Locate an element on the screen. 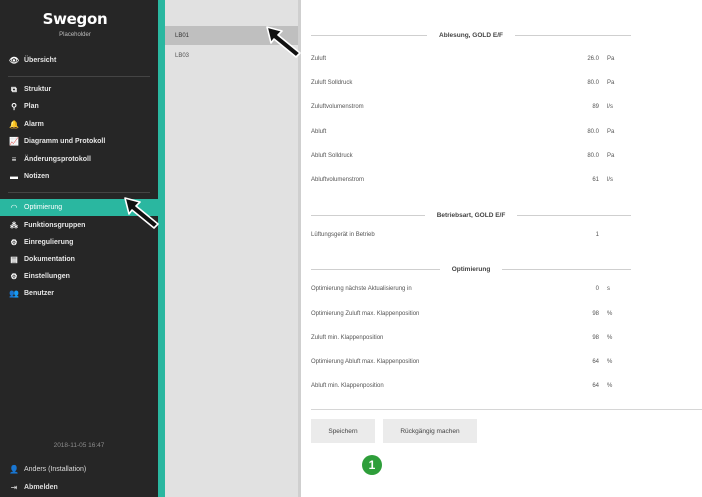 This screenshot has width=702, height=497. sidebar-item-label: Änderungsprotokoll is located at coordinates (57, 159).